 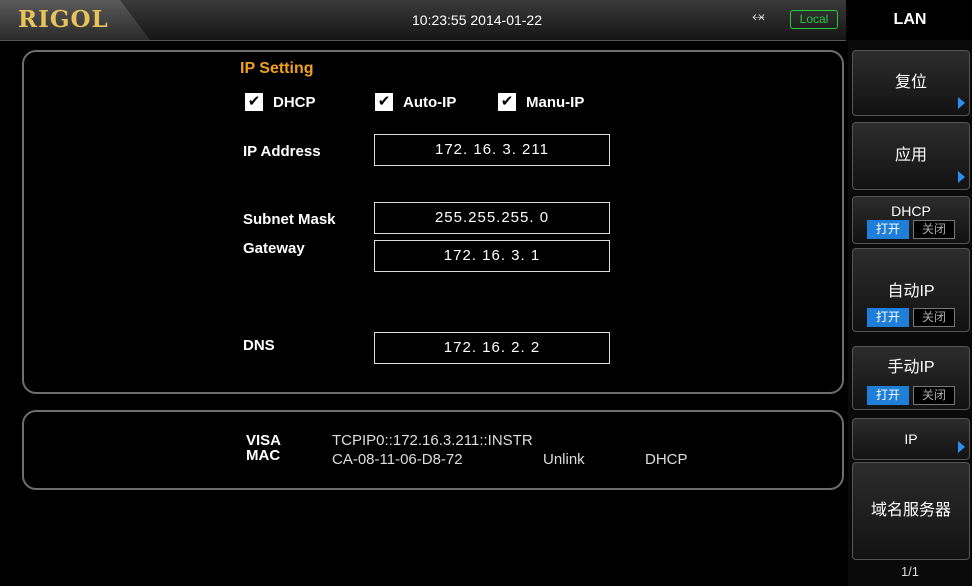 What do you see at coordinates (492, 218) in the screenshot?
I see `subnet-mask-field: 255.255.255. 0` at bounding box center [492, 218].